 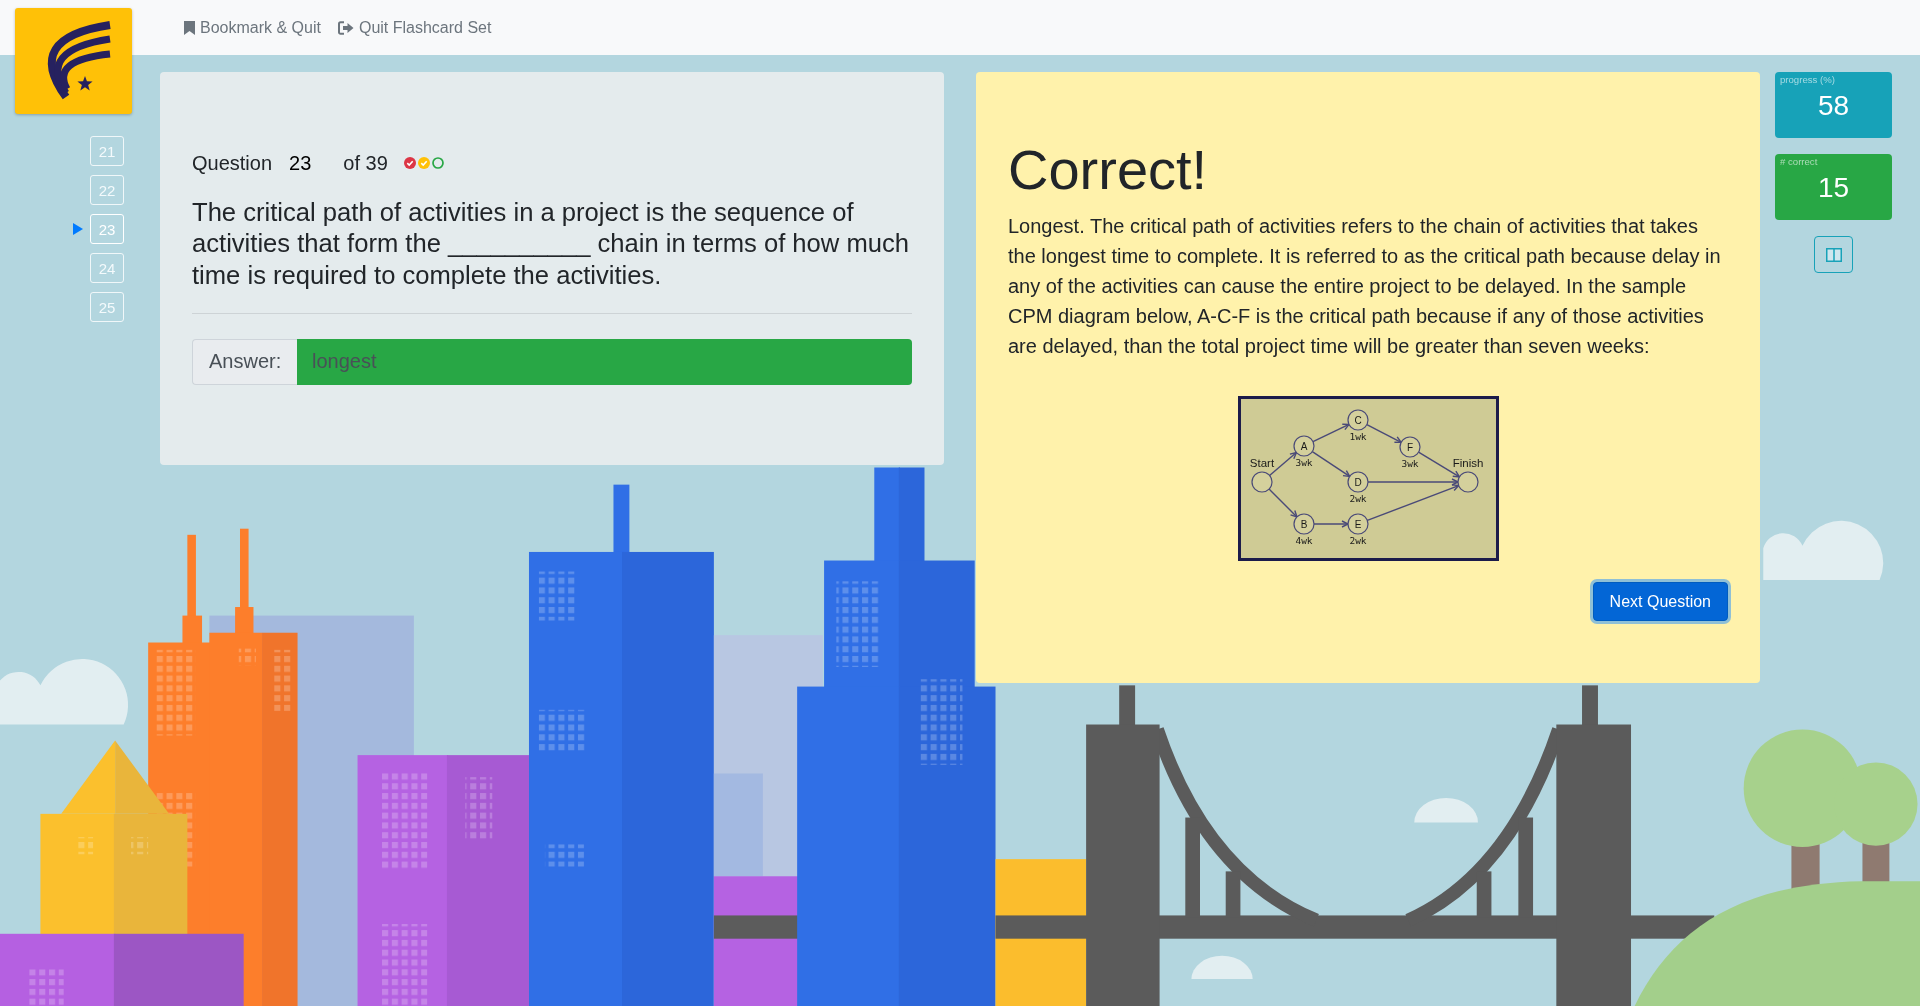 What do you see at coordinates (1303, 540) in the screenshot?
I see `duration-label: 4wk` at bounding box center [1303, 540].